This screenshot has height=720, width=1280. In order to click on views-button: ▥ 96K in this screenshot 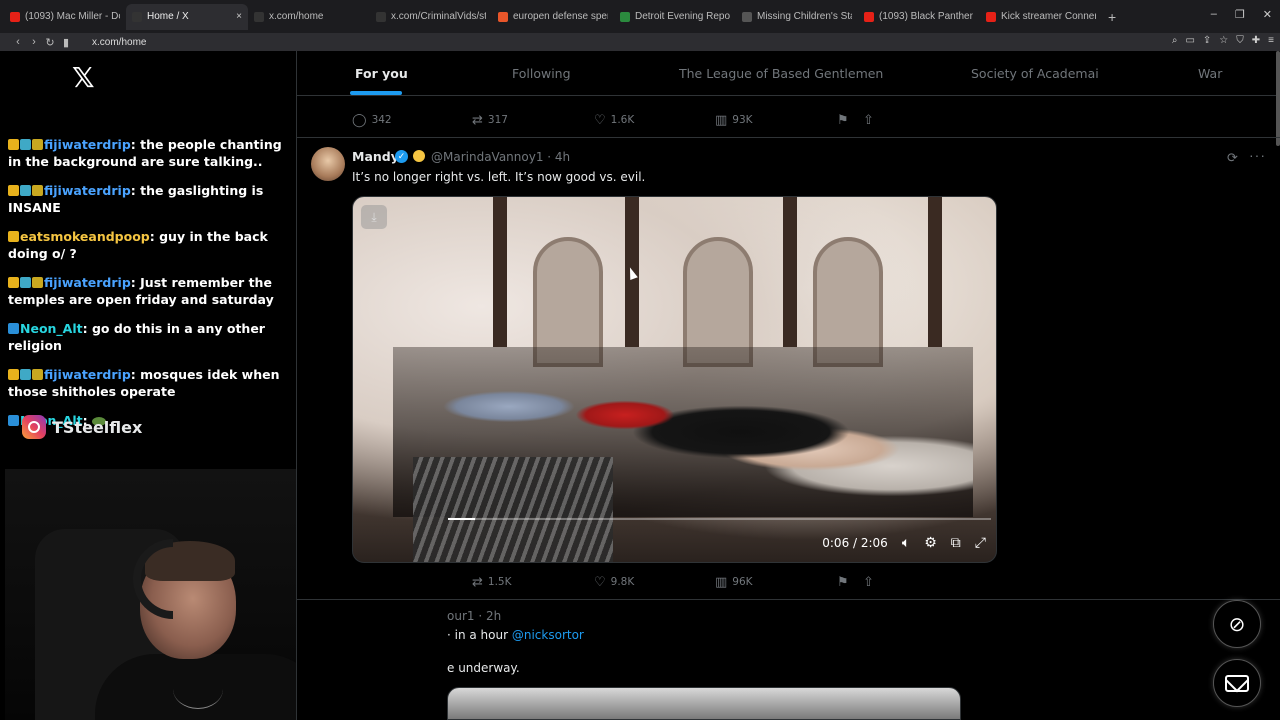, I will do `click(734, 582)`.